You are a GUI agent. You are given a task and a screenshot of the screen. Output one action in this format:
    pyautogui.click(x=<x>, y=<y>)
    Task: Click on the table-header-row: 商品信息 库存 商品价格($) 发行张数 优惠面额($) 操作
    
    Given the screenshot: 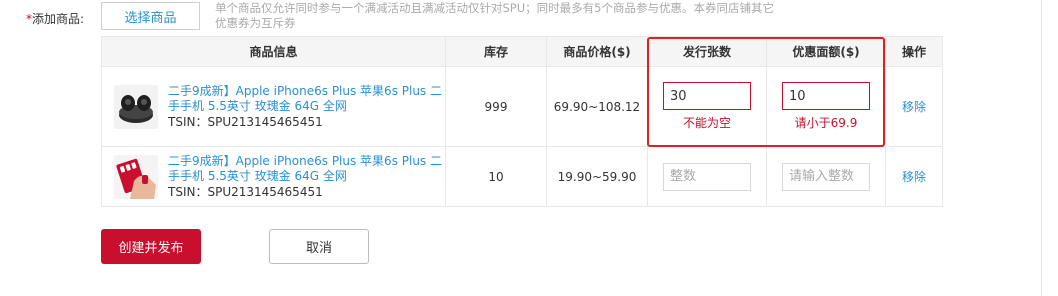 What is the action you would take?
    pyautogui.click(x=522, y=51)
    